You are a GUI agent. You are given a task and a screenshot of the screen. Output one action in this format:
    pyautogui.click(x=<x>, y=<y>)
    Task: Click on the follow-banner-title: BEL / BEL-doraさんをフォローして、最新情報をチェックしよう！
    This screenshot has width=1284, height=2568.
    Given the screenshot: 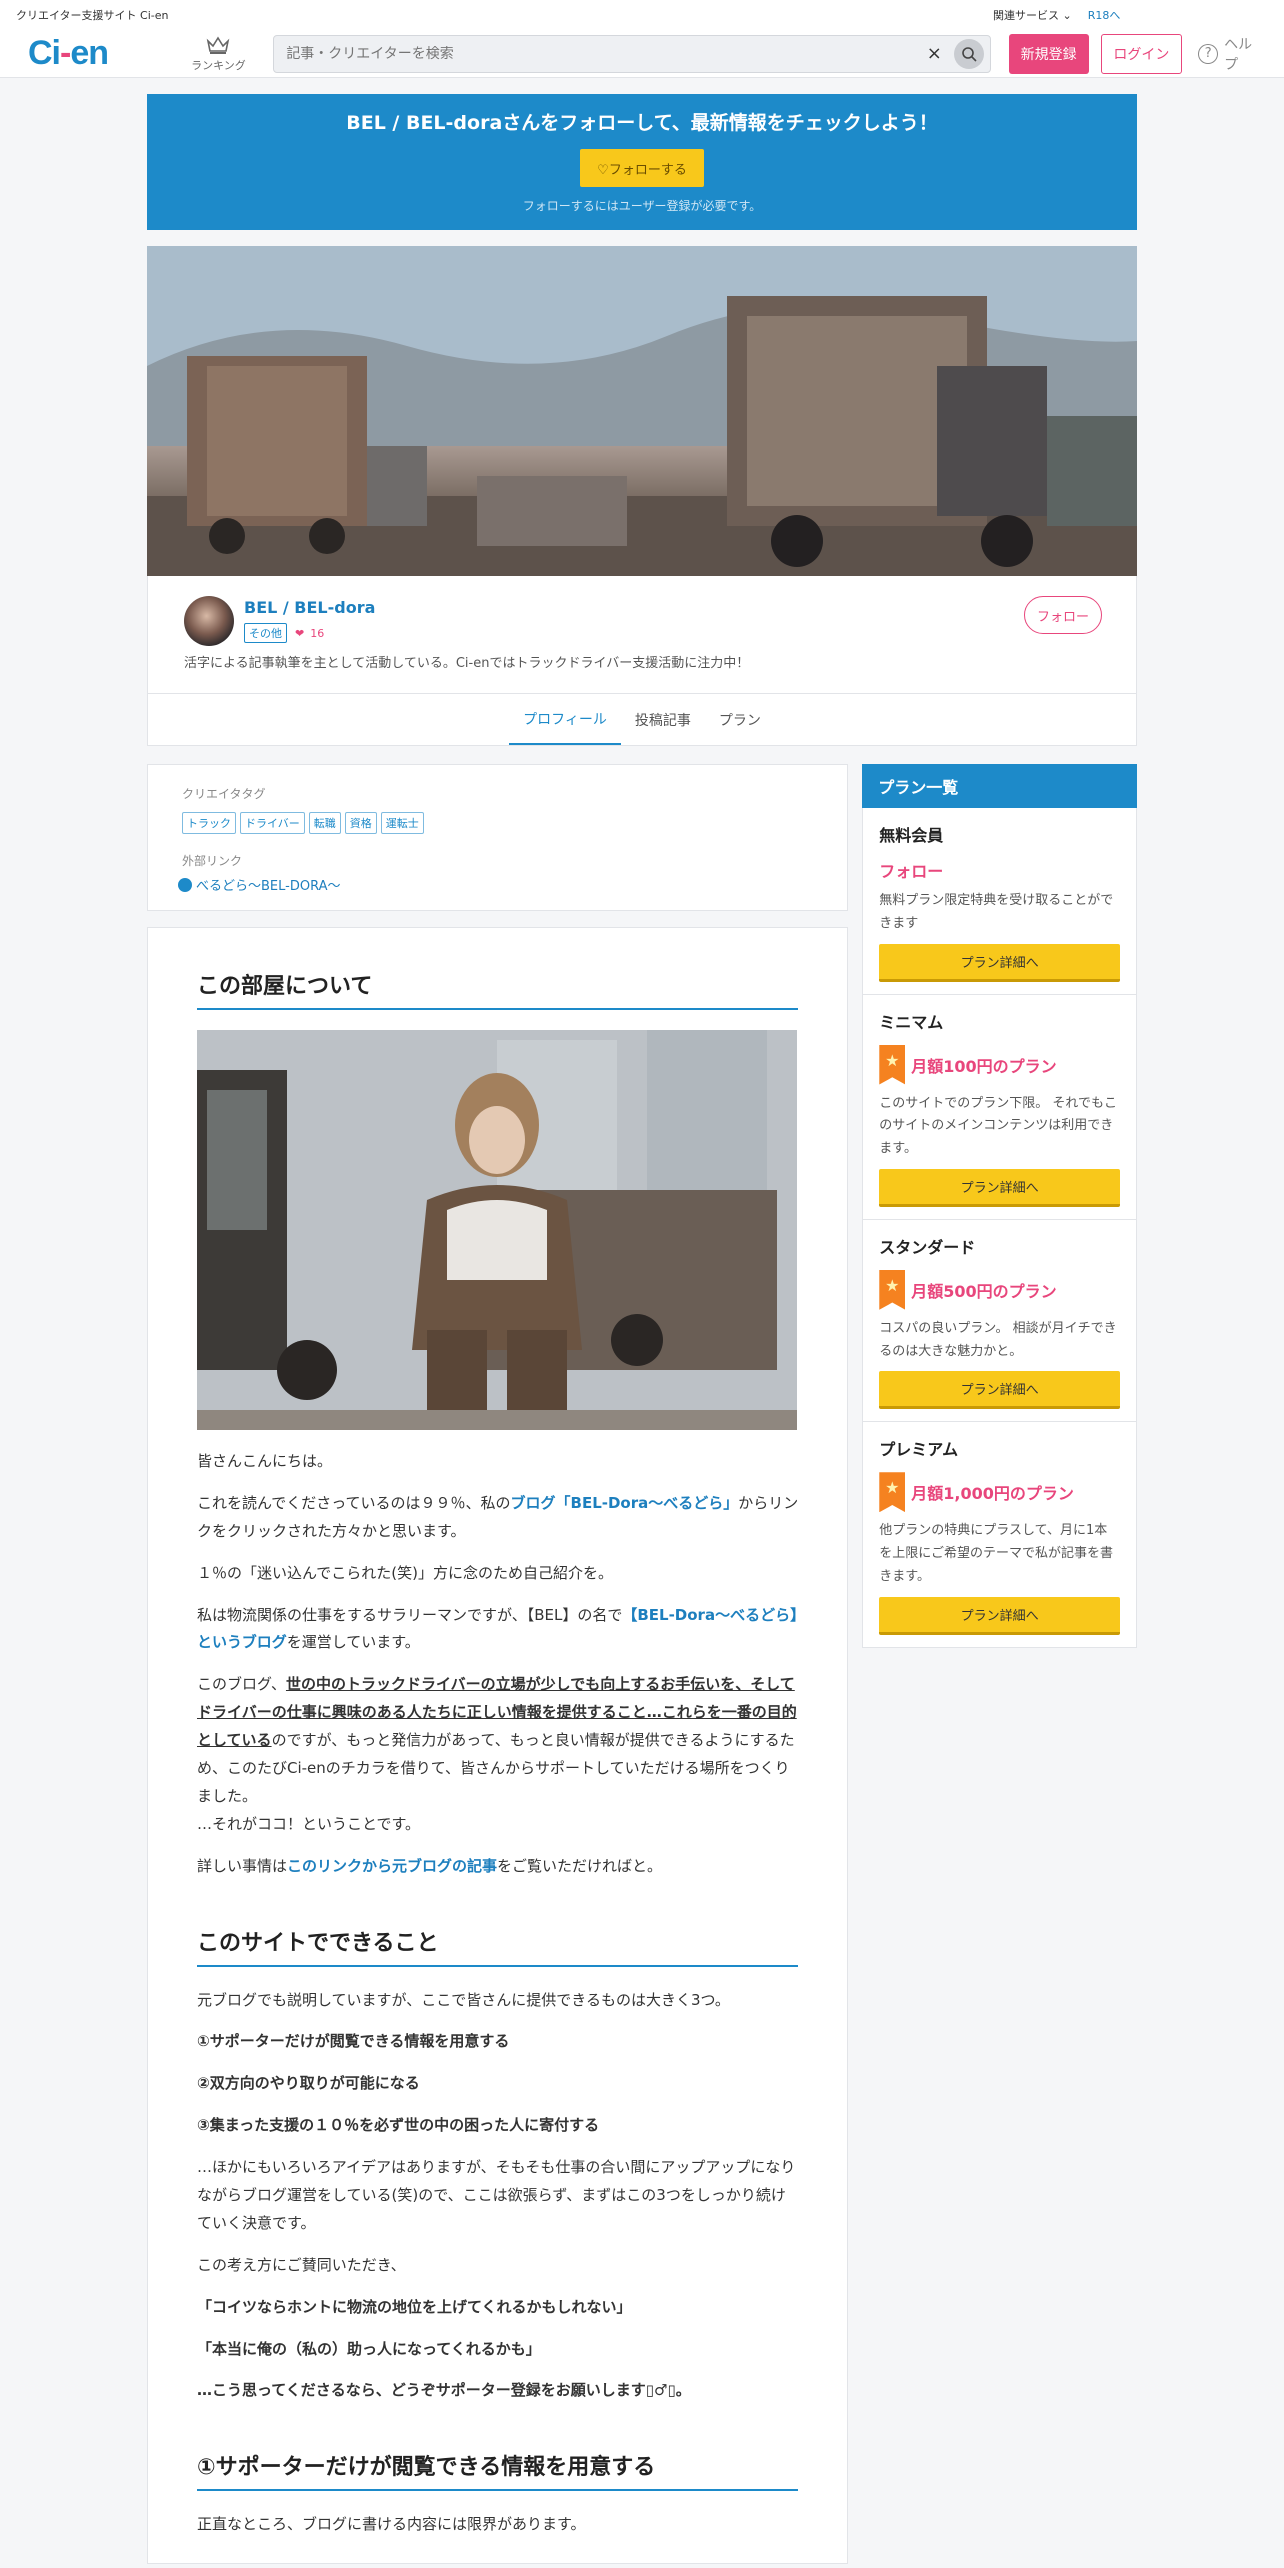 What is the action you would take?
    pyautogui.click(x=642, y=123)
    